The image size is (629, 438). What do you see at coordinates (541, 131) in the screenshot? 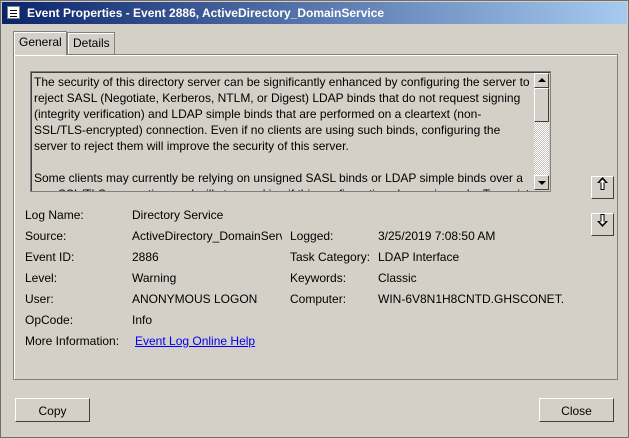
I see `description-scrollbar` at bounding box center [541, 131].